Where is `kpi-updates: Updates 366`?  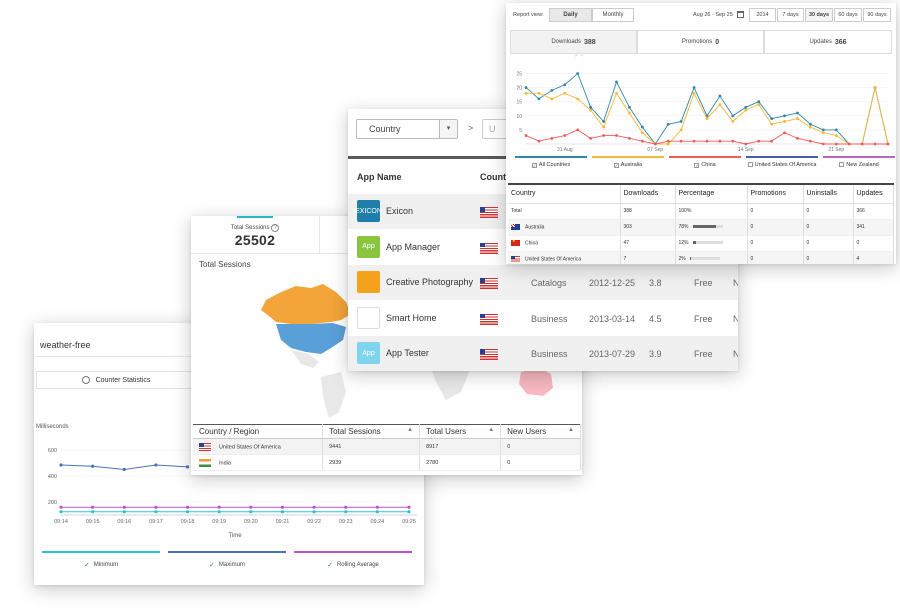
kpi-updates: Updates 366 is located at coordinates (828, 42).